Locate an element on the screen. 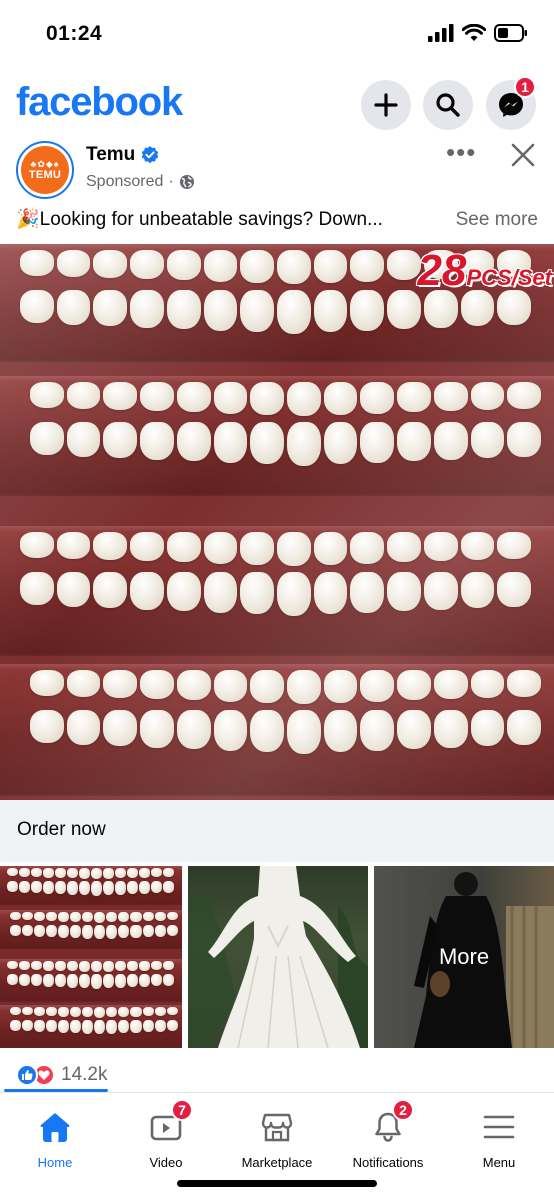  page-name-label: Temu is located at coordinates (111, 154).